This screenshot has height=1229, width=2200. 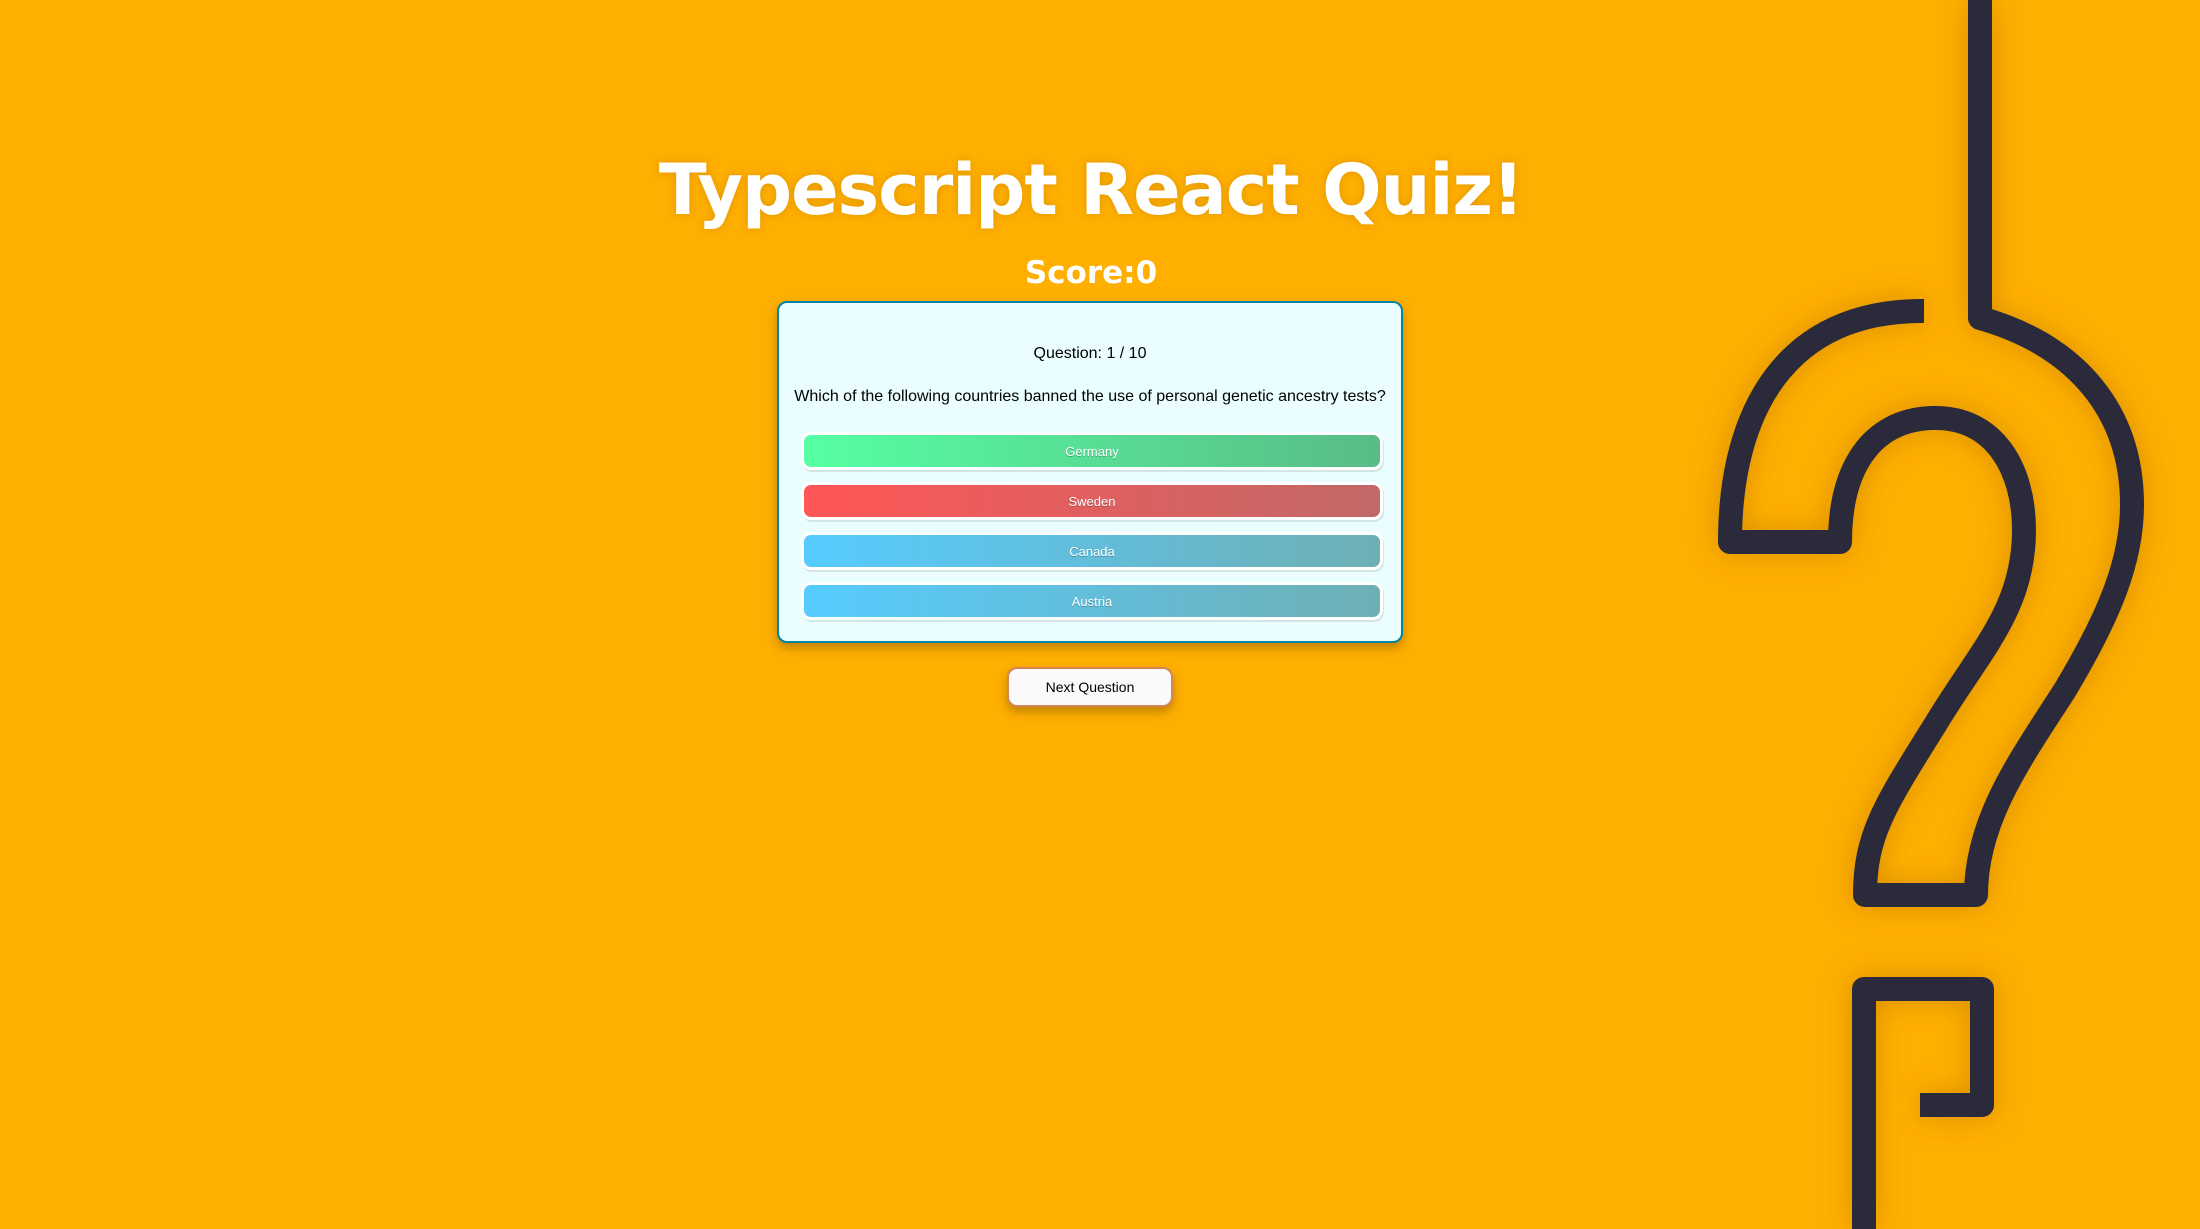 What do you see at coordinates (1092, 451) in the screenshot?
I see `answer-button-germany: Germany` at bounding box center [1092, 451].